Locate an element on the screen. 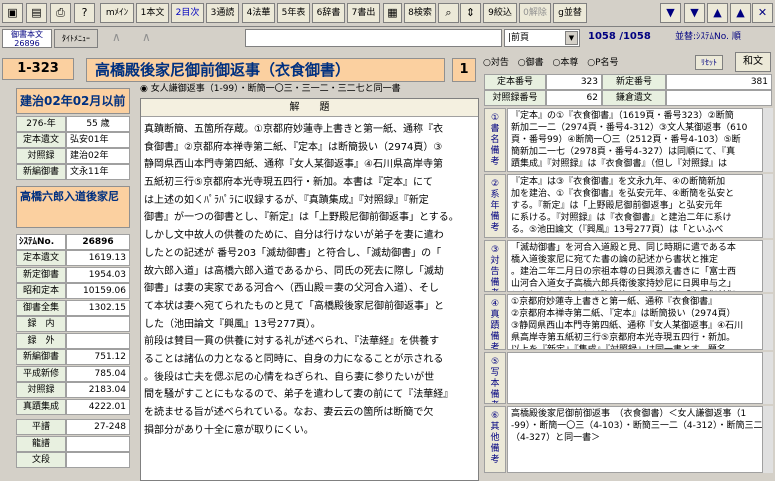  kamakura-value is located at coordinates (719, 98).